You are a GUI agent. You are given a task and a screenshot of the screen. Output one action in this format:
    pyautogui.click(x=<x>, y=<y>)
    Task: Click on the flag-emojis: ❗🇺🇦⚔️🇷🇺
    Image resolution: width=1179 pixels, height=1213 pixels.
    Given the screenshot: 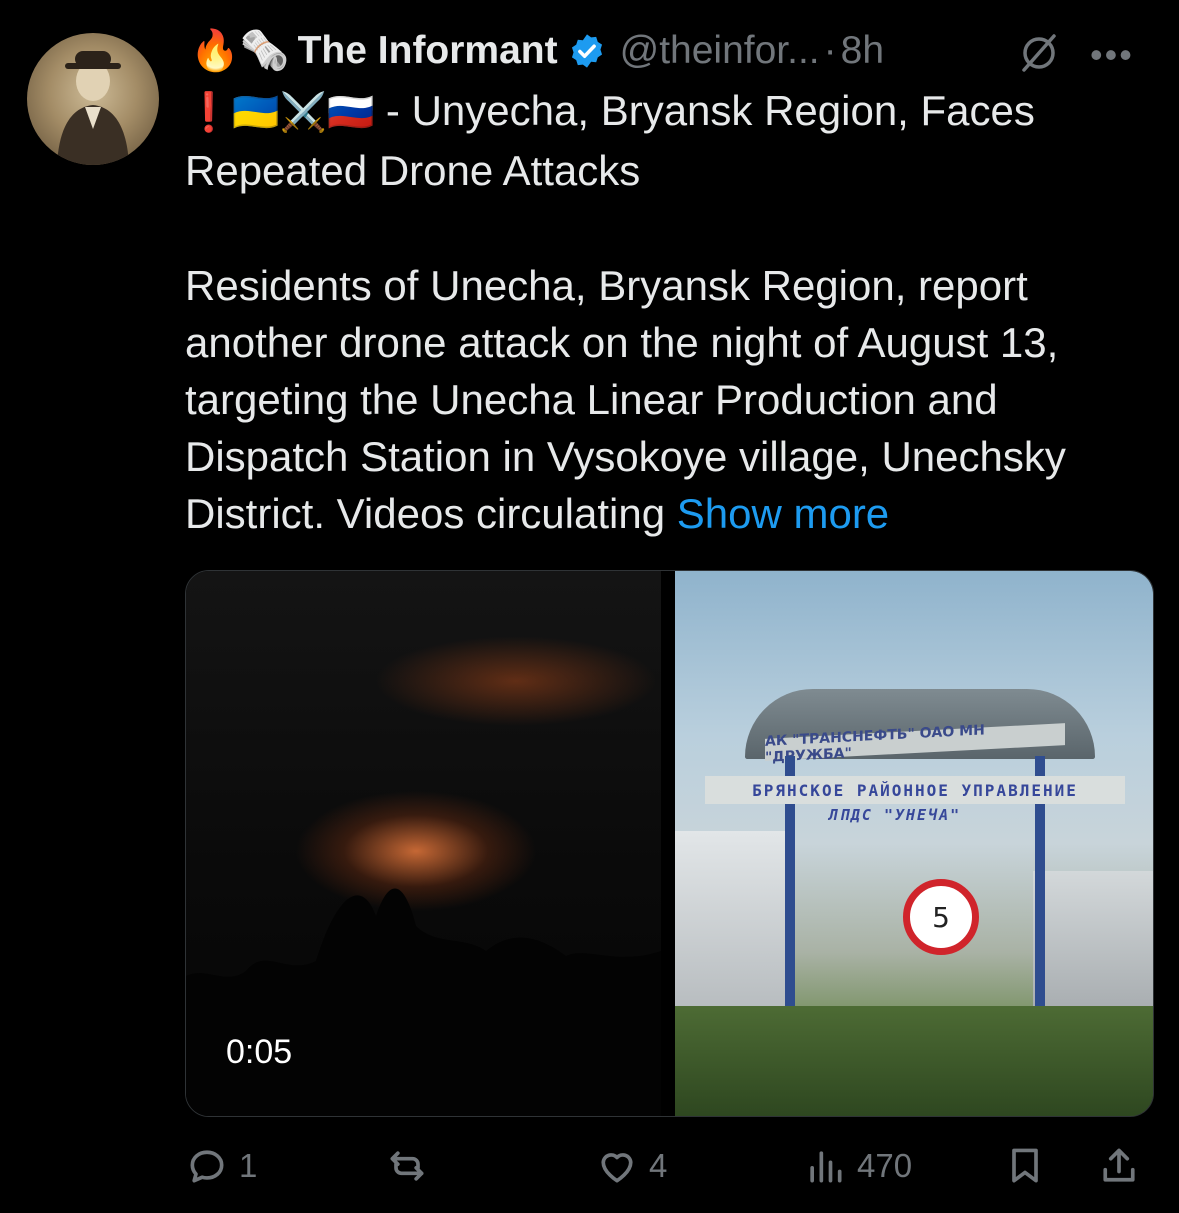 What is the action you would take?
    pyautogui.click(x=280, y=113)
    